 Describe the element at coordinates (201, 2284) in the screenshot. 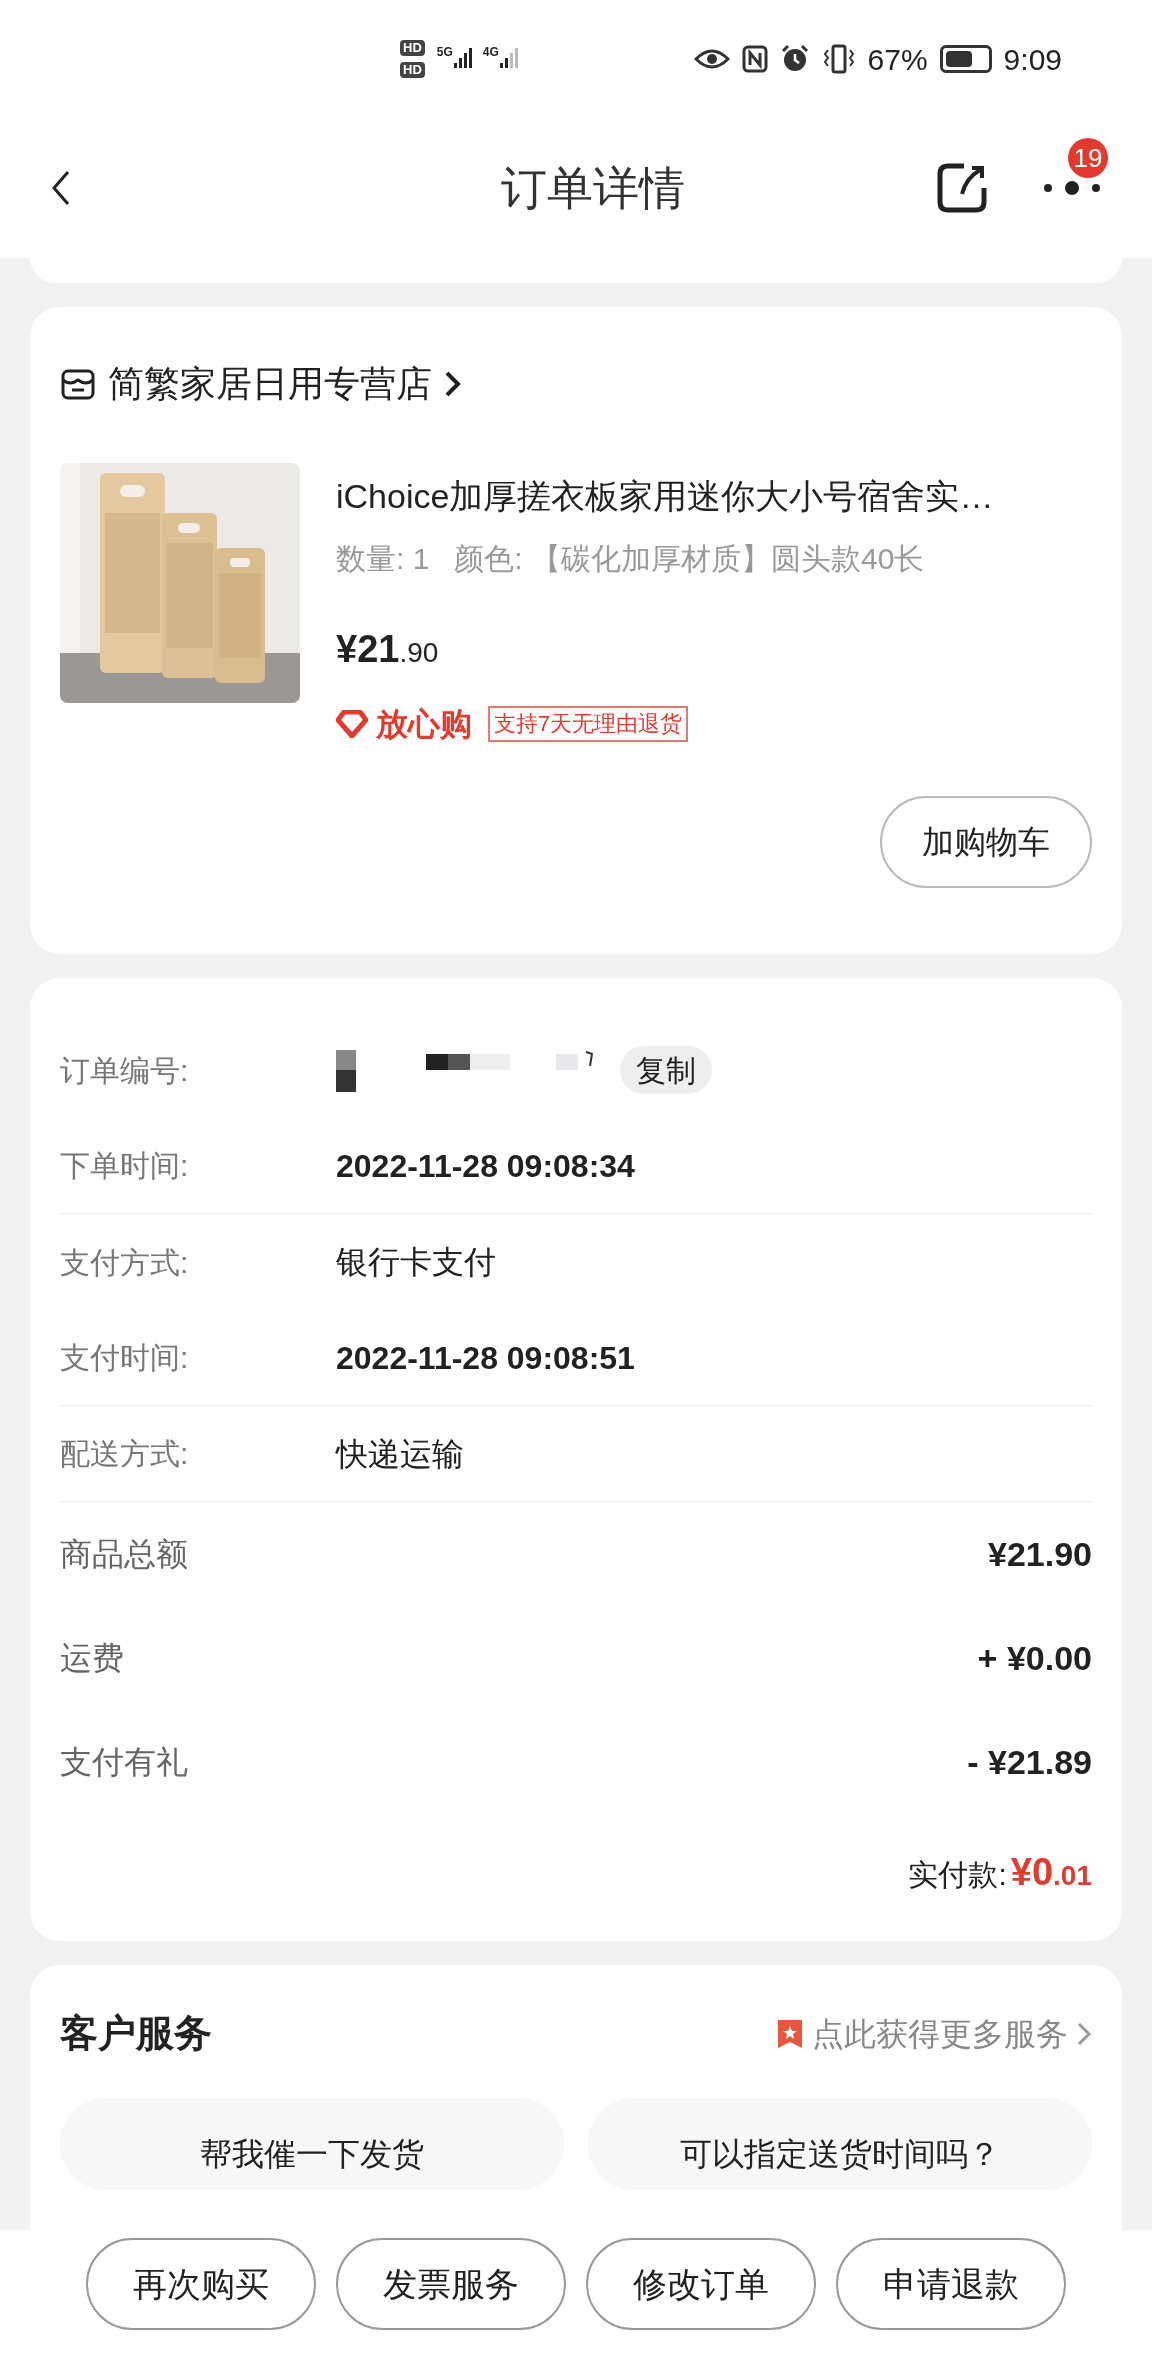

I see `order-action-button: 再次购买` at that location.